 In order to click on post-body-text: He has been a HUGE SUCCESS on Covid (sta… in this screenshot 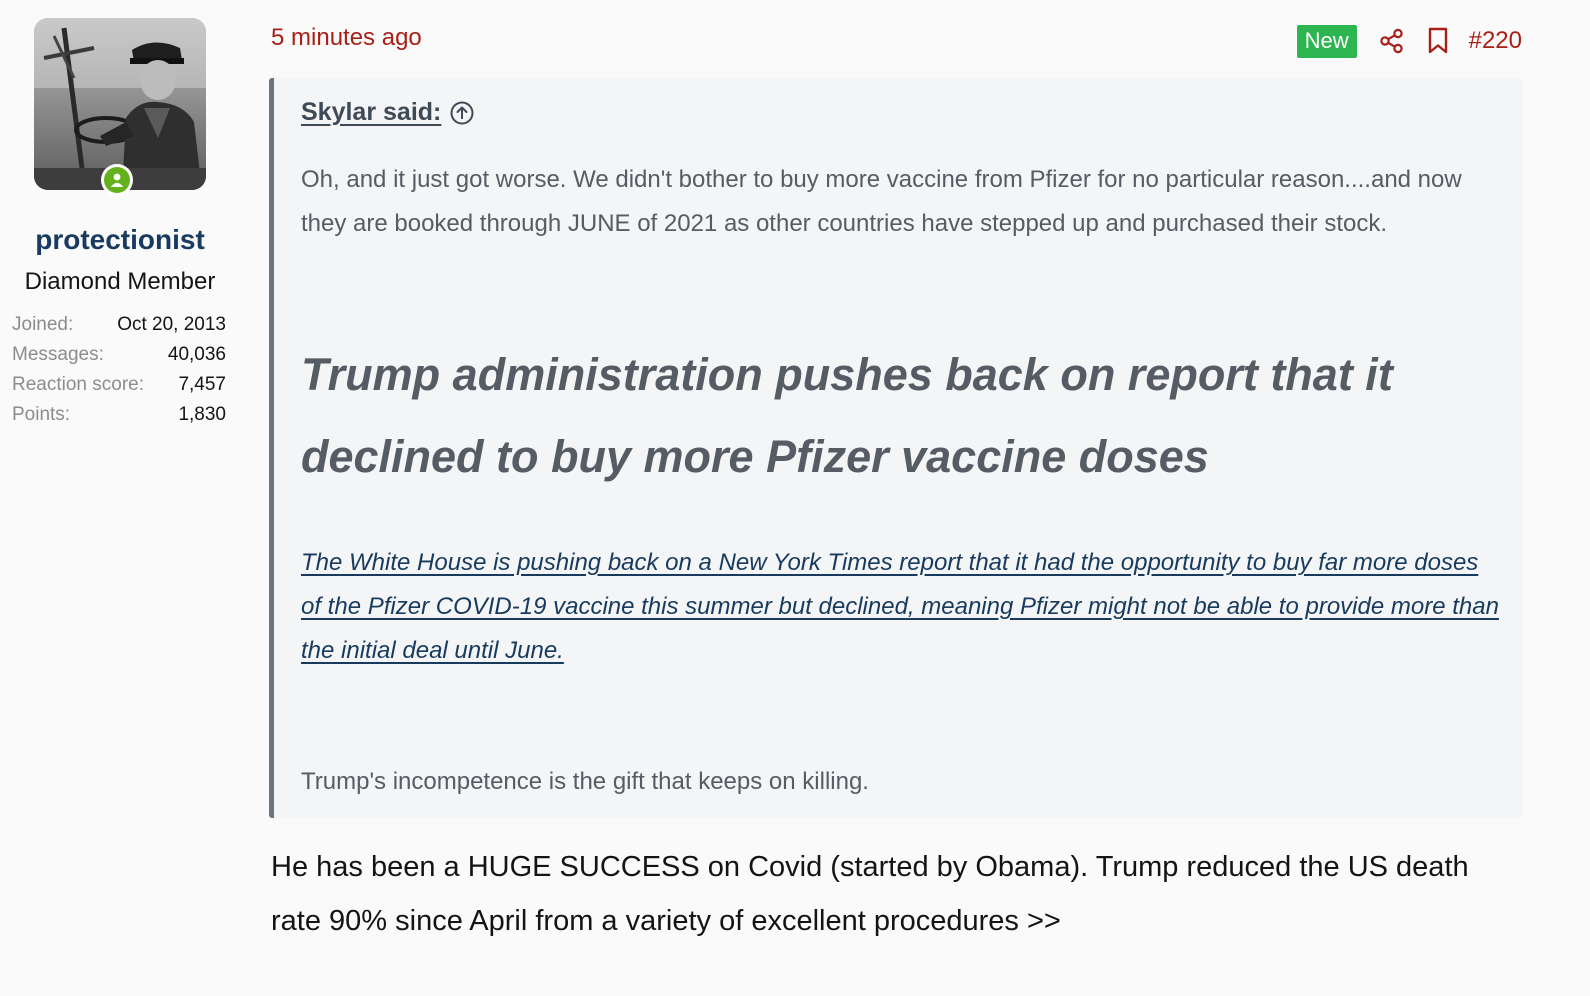, I will do `click(870, 894)`.